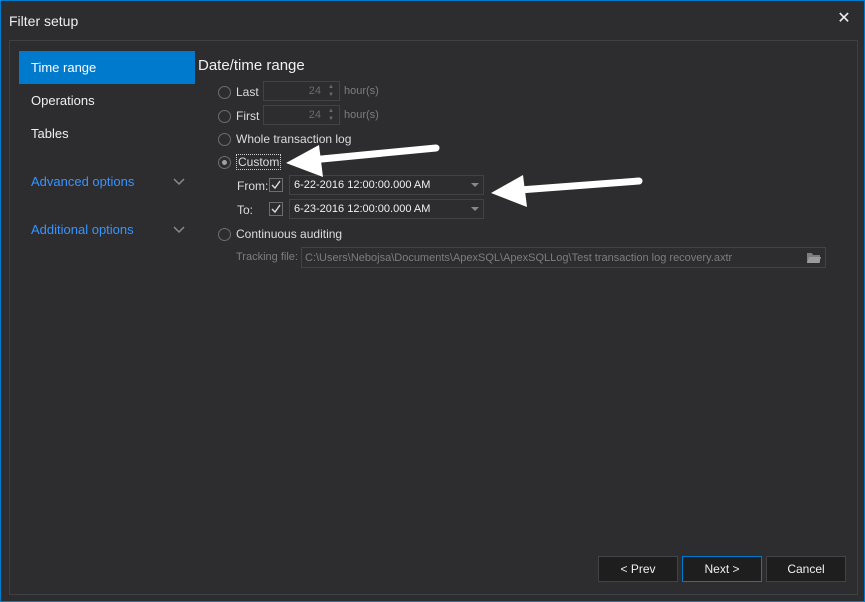  I want to click on cancel-button: Cancel, so click(806, 569).